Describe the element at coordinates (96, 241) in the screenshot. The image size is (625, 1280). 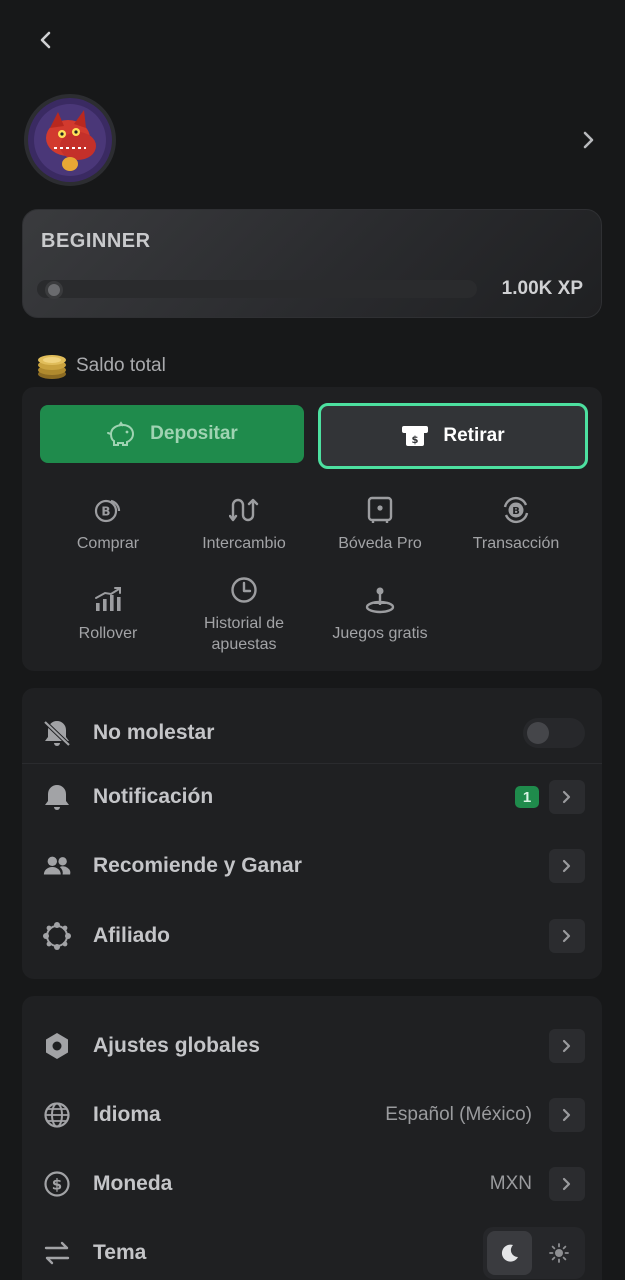
I see `level-name: BEGINNER` at that location.